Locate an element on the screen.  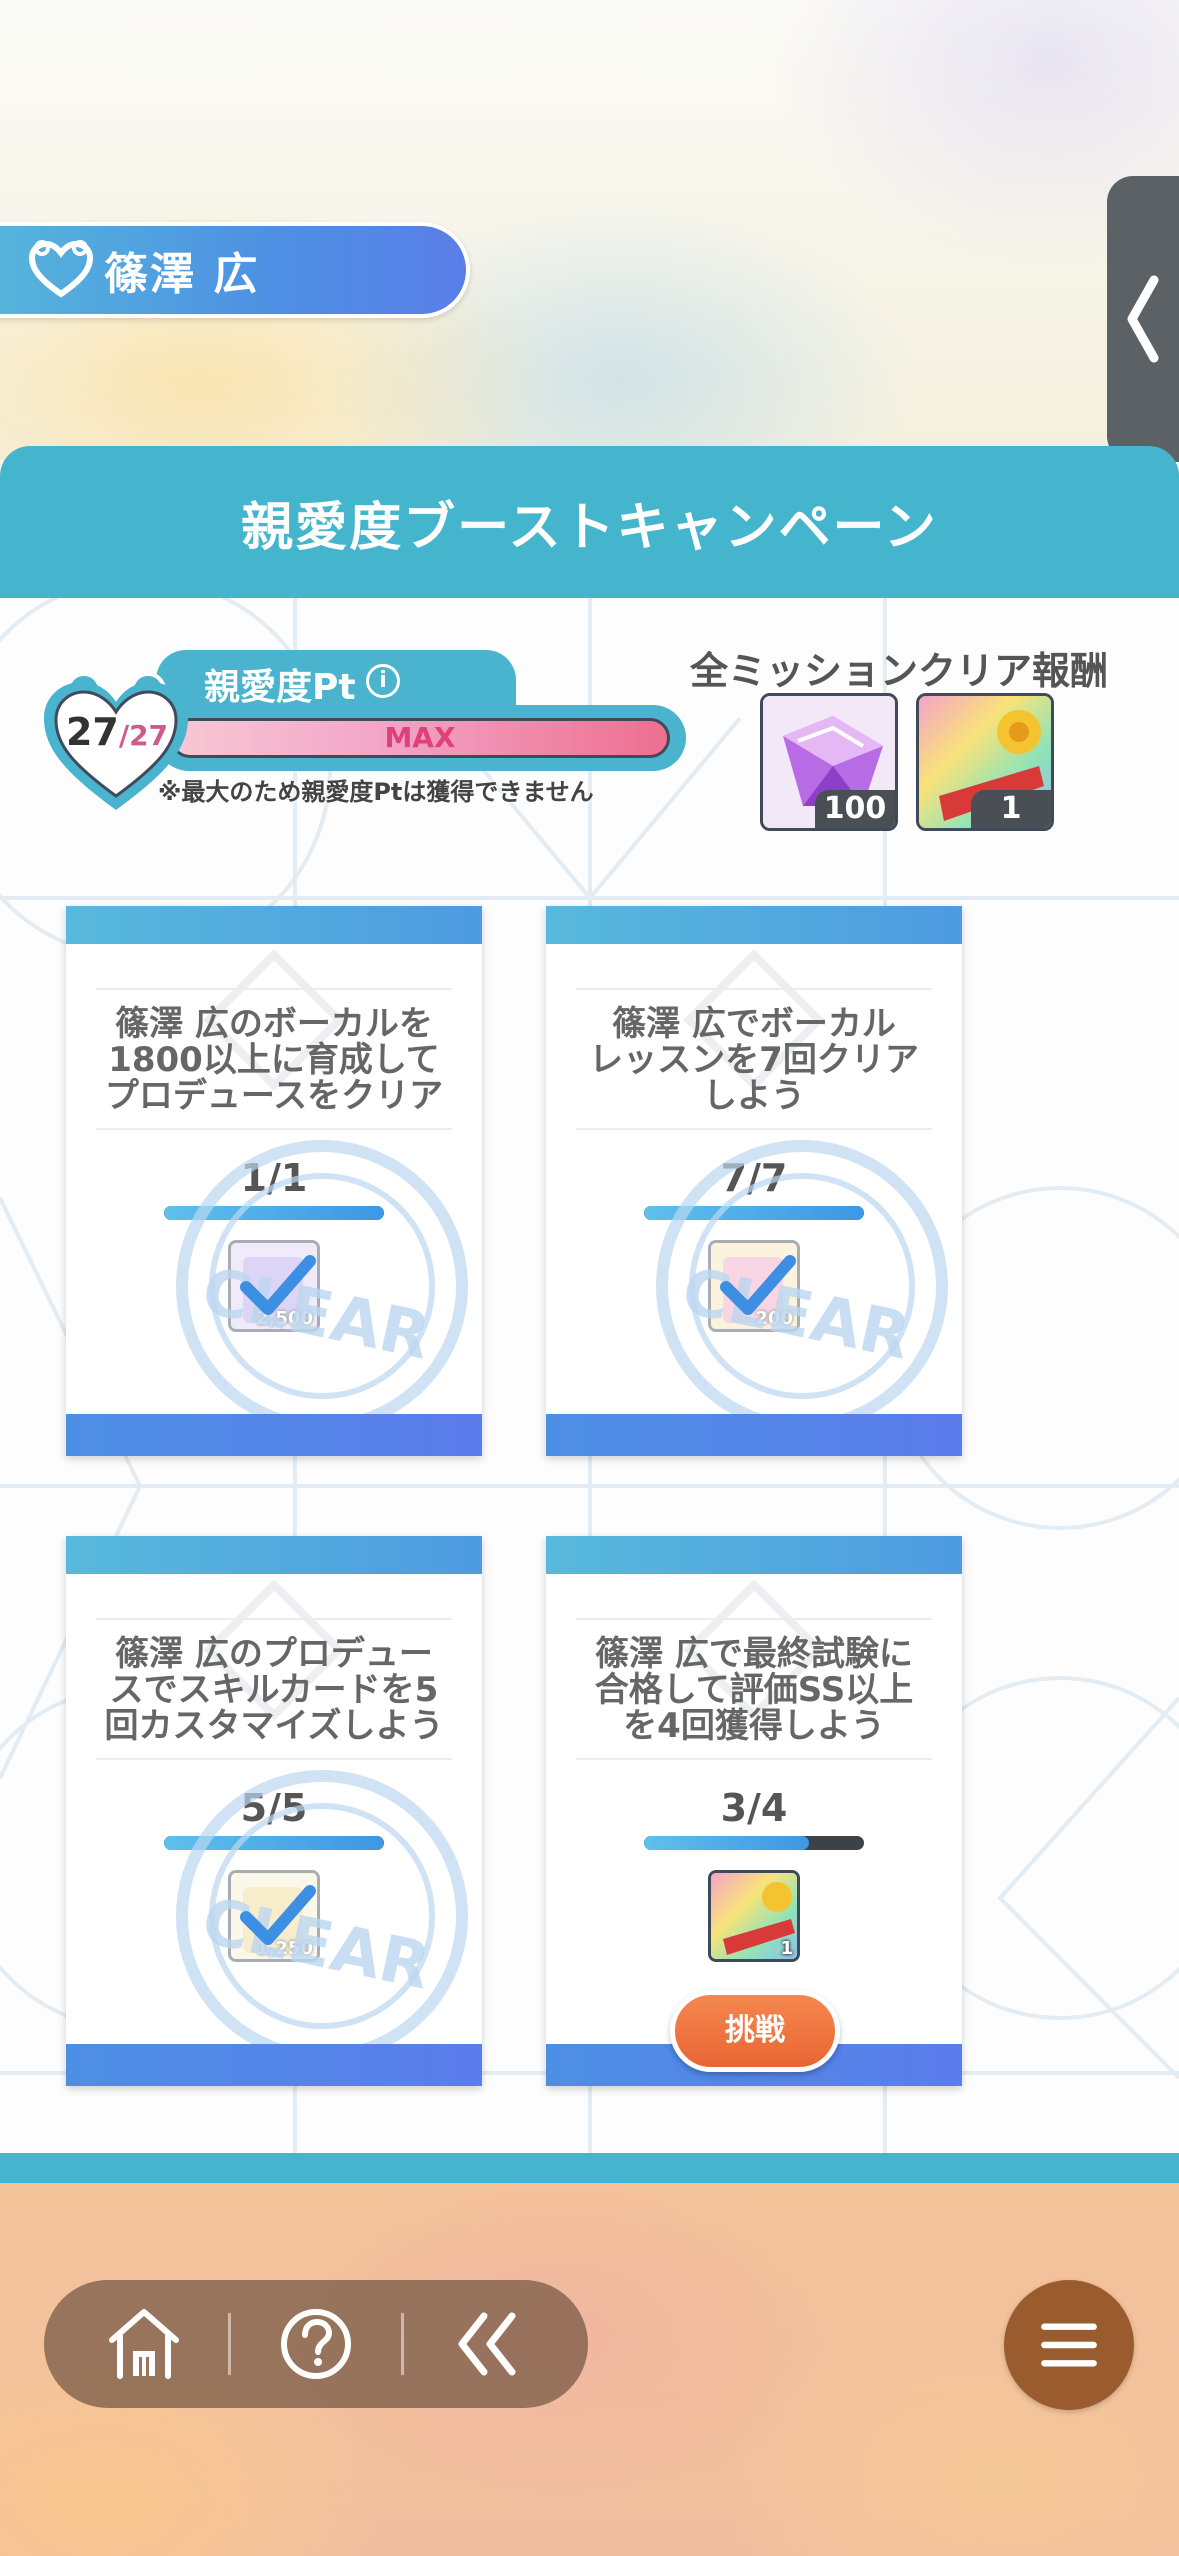
affection-max-label: MAX is located at coordinates (420, 737).